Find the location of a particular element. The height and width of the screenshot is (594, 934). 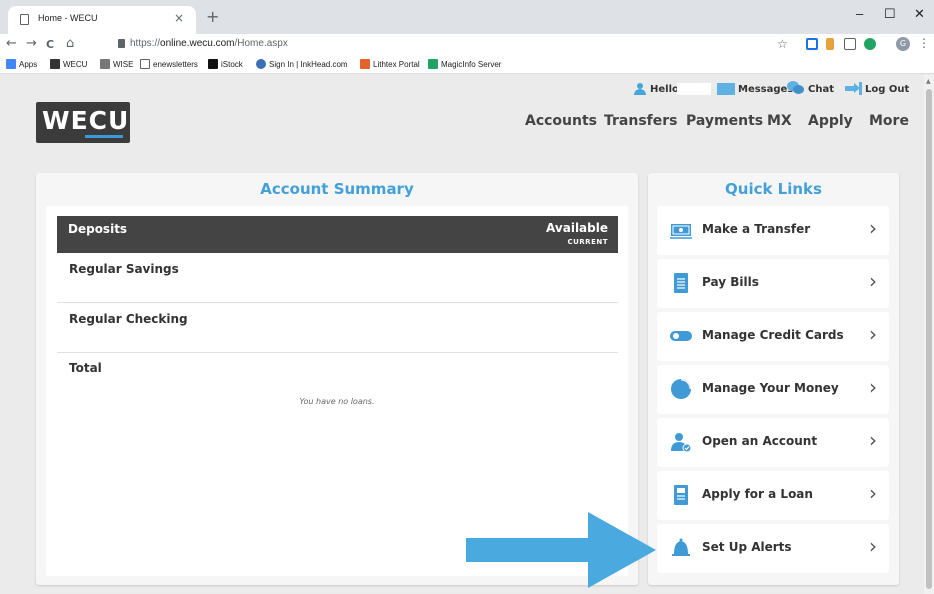

bookmark-inkhead: Sign In | InkHead.com is located at coordinates (302, 64).